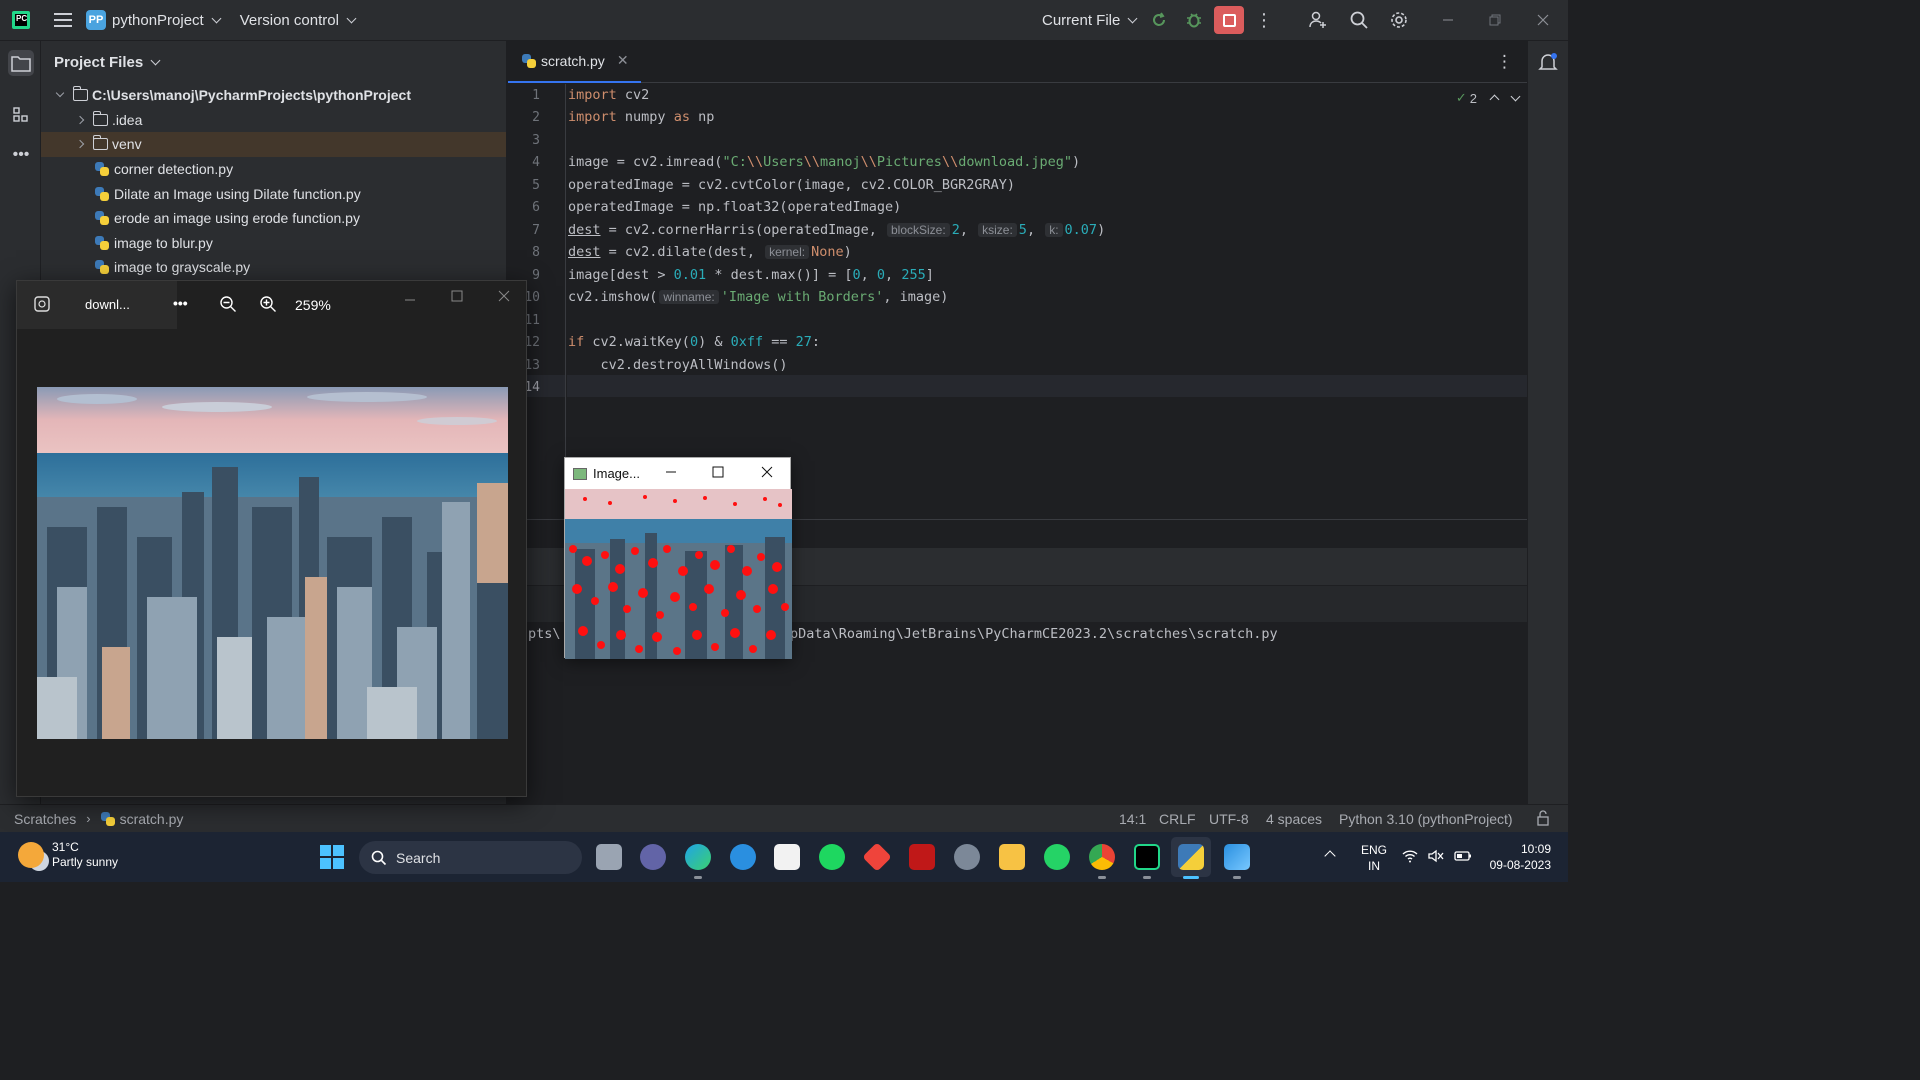 The width and height of the screenshot is (1920, 1080). What do you see at coordinates (152, 819) in the screenshot?
I see `breadcrumb-file: scratch.py` at bounding box center [152, 819].